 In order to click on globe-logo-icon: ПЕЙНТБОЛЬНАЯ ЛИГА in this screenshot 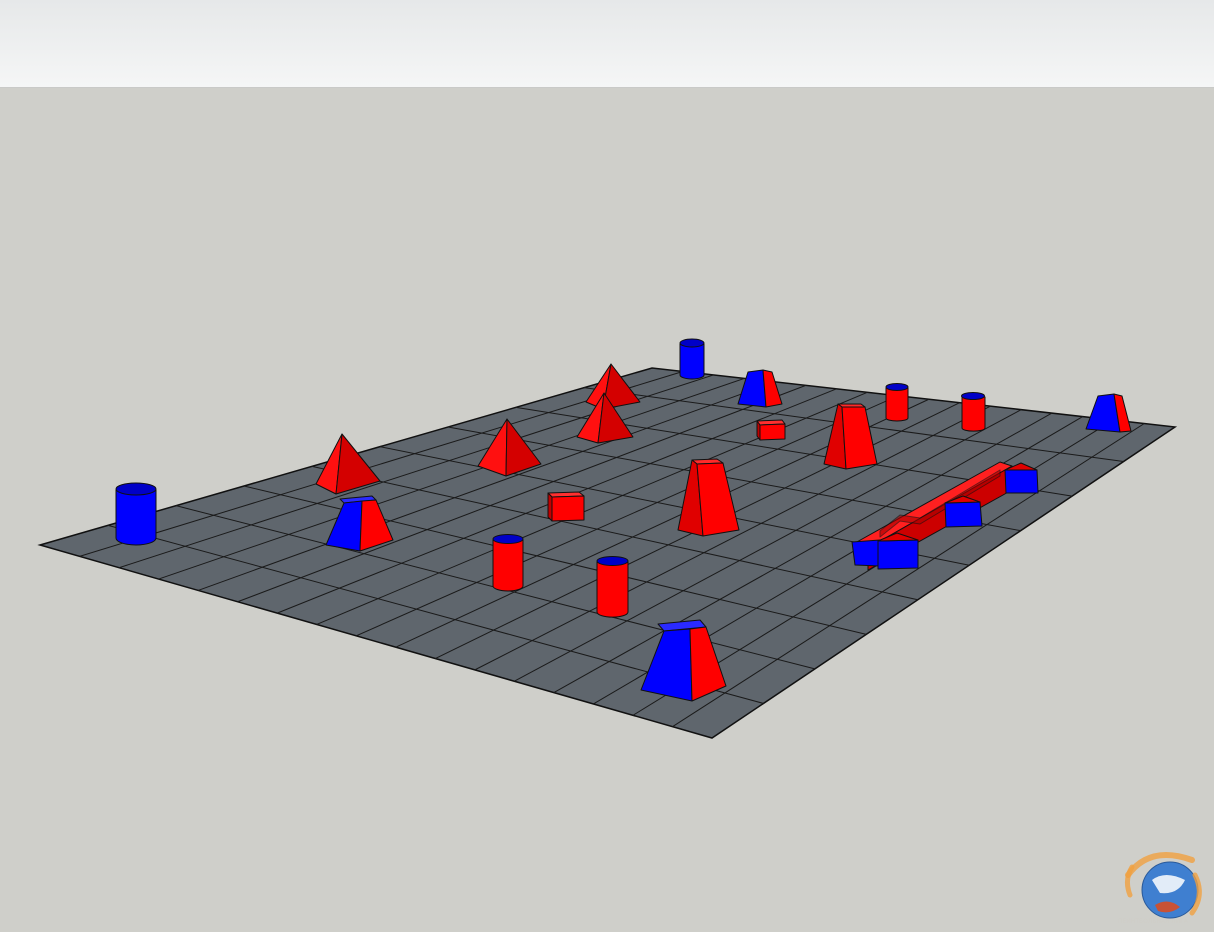, I will do `click(1160, 888)`.